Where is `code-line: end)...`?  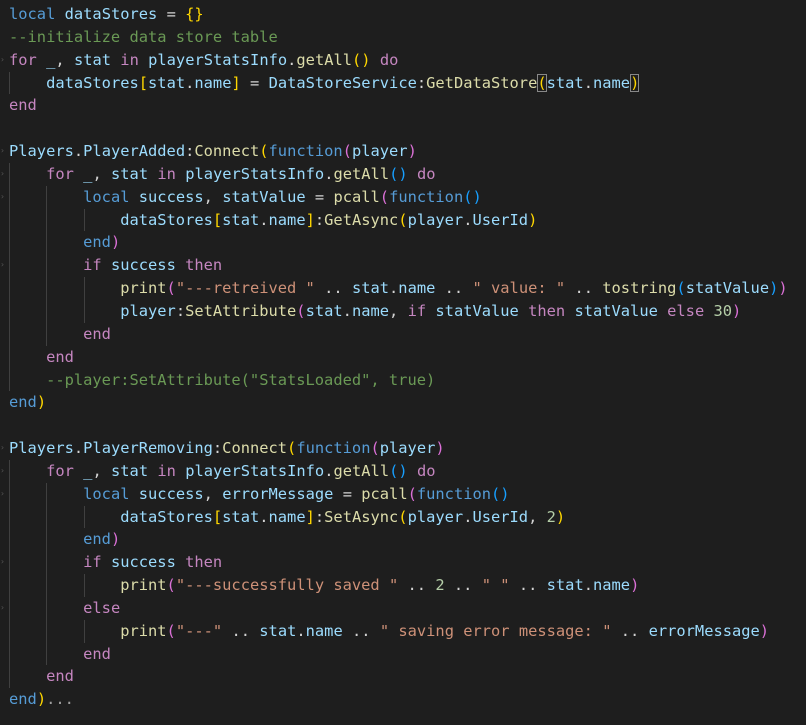 code-line: end)... is located at coordinates (403, 699).